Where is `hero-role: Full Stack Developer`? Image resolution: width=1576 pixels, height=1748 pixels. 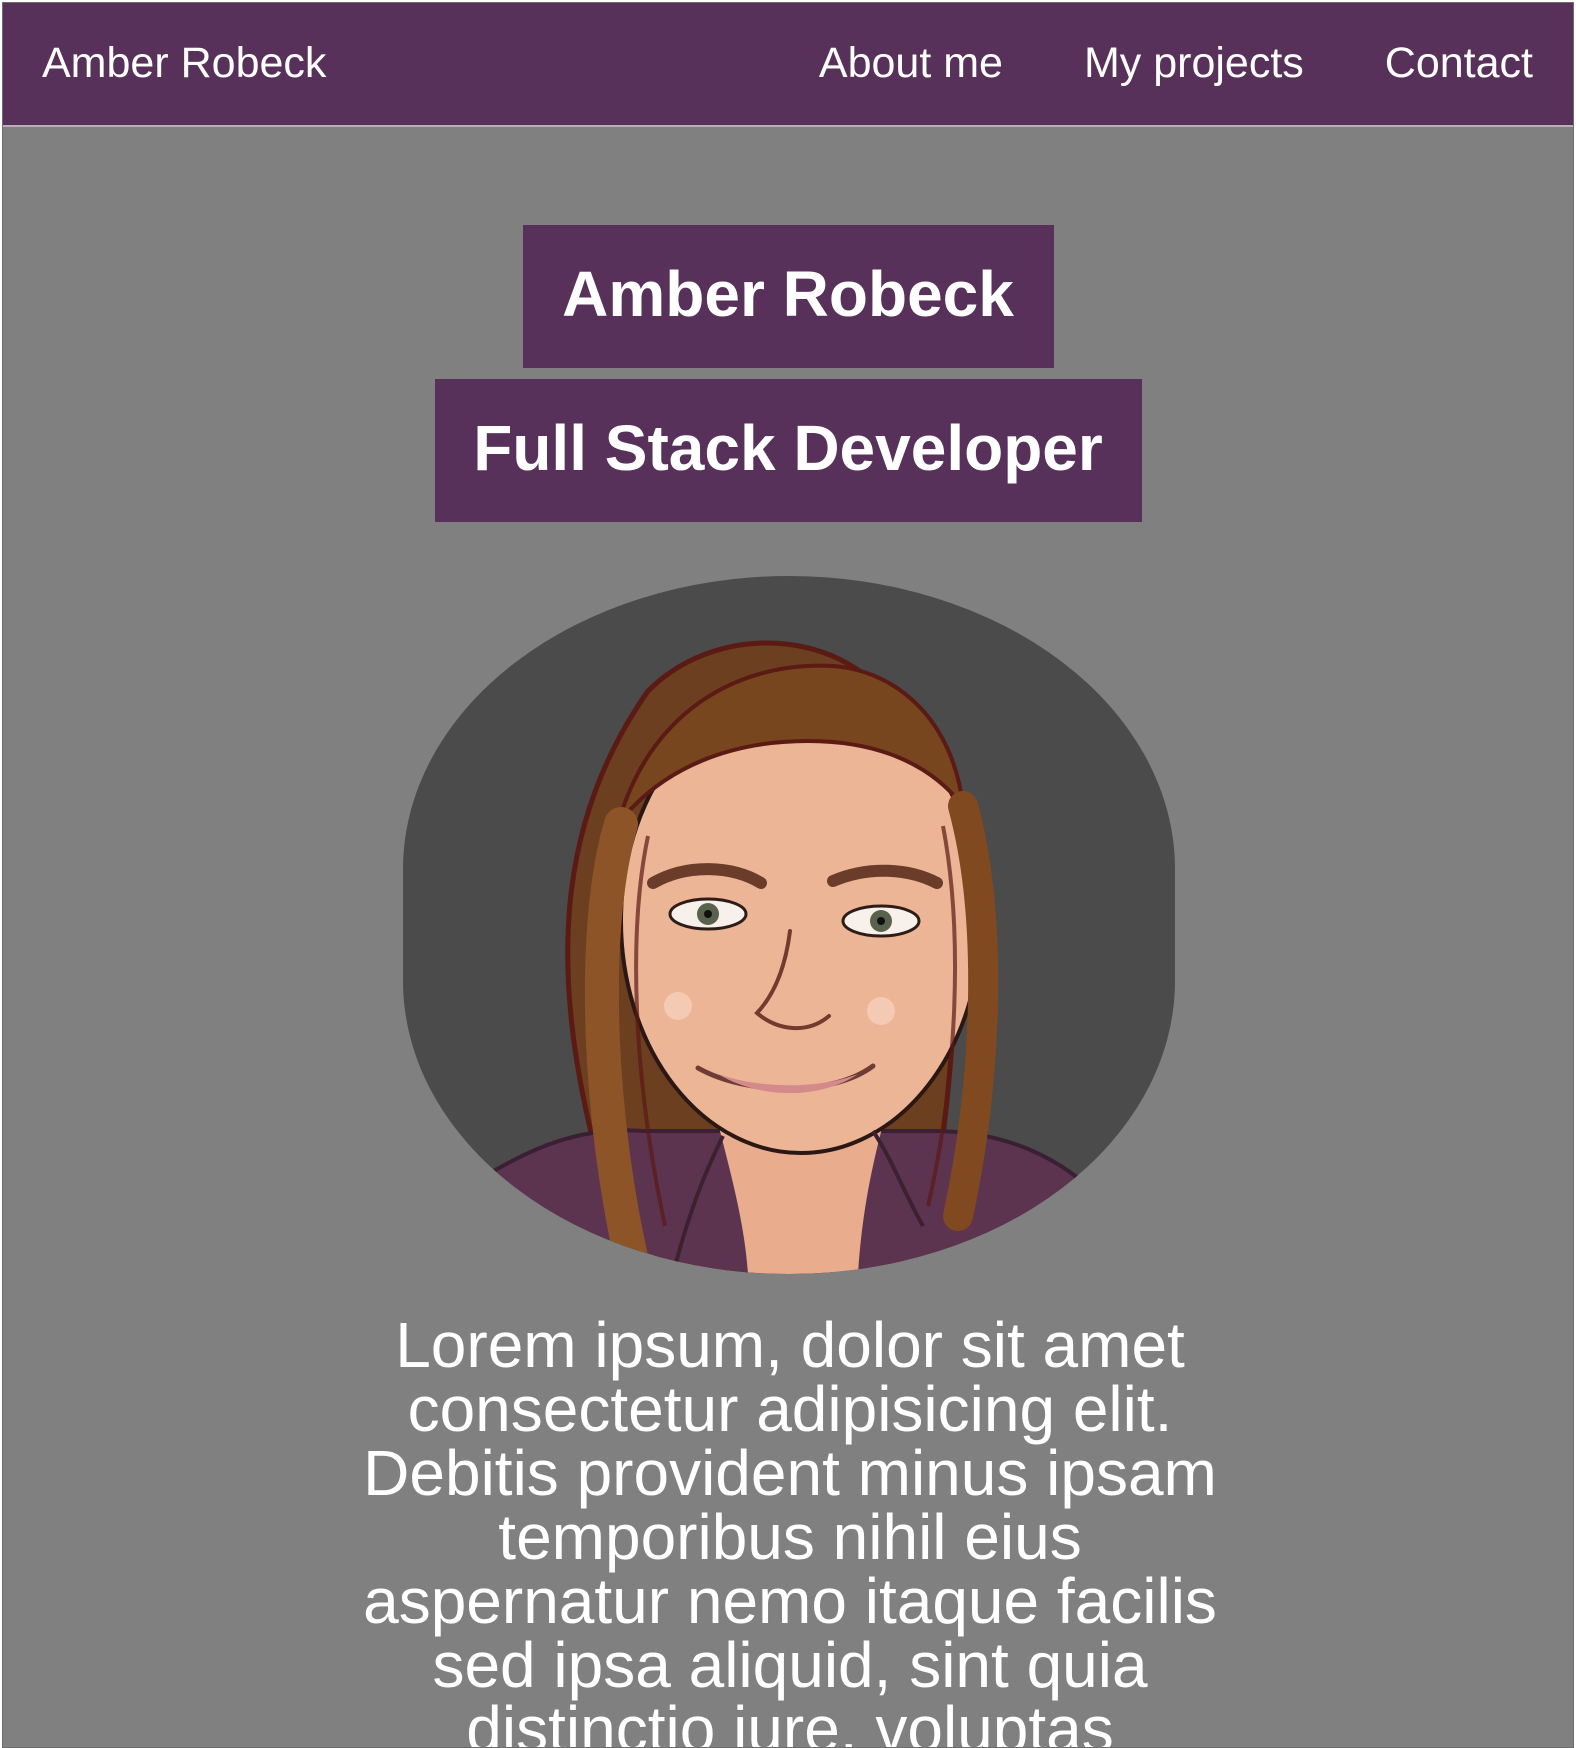
hero-role: Full Stack Developer is located at coordinates (788, 450).